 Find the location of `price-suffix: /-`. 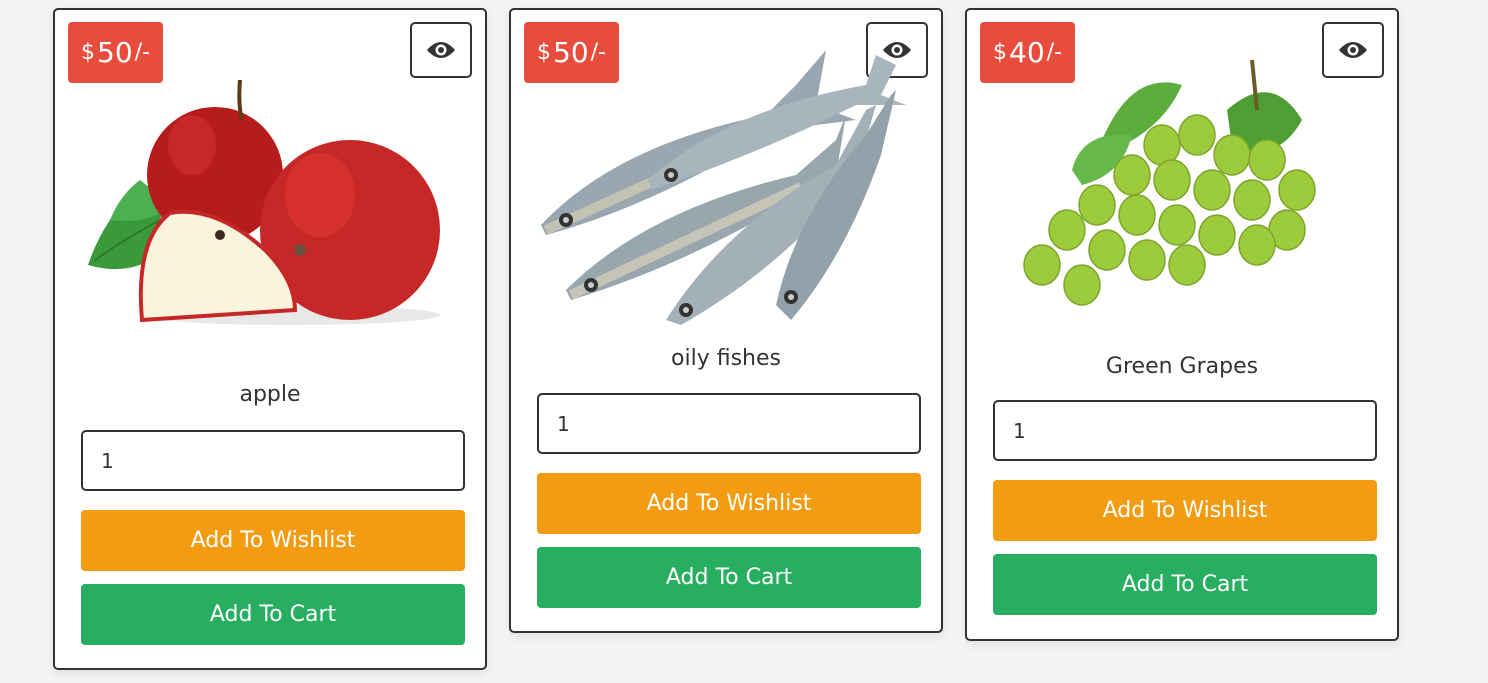

price-suffix: /- is located at coordinates (142, 52).